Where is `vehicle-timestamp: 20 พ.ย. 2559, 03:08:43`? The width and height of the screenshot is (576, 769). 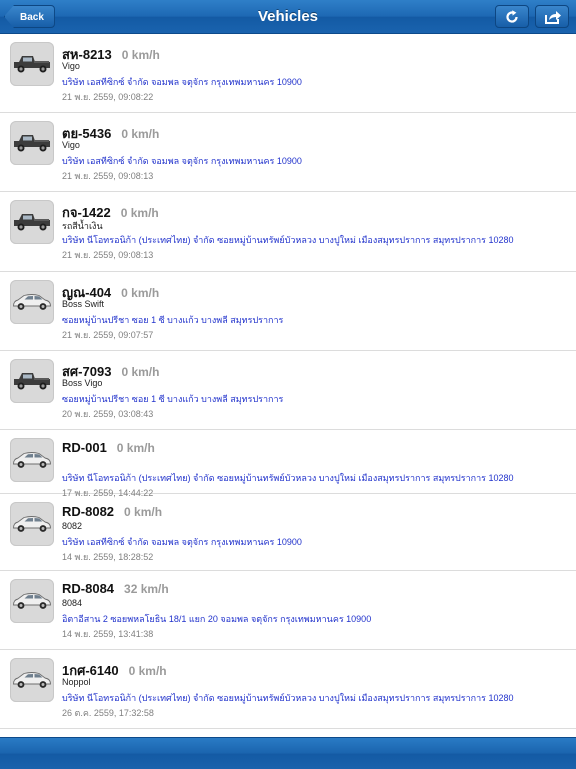 vehicle-timestamp: 20 พ.ย. 2559, 03:08:43 is located at coordinates (108, 414).